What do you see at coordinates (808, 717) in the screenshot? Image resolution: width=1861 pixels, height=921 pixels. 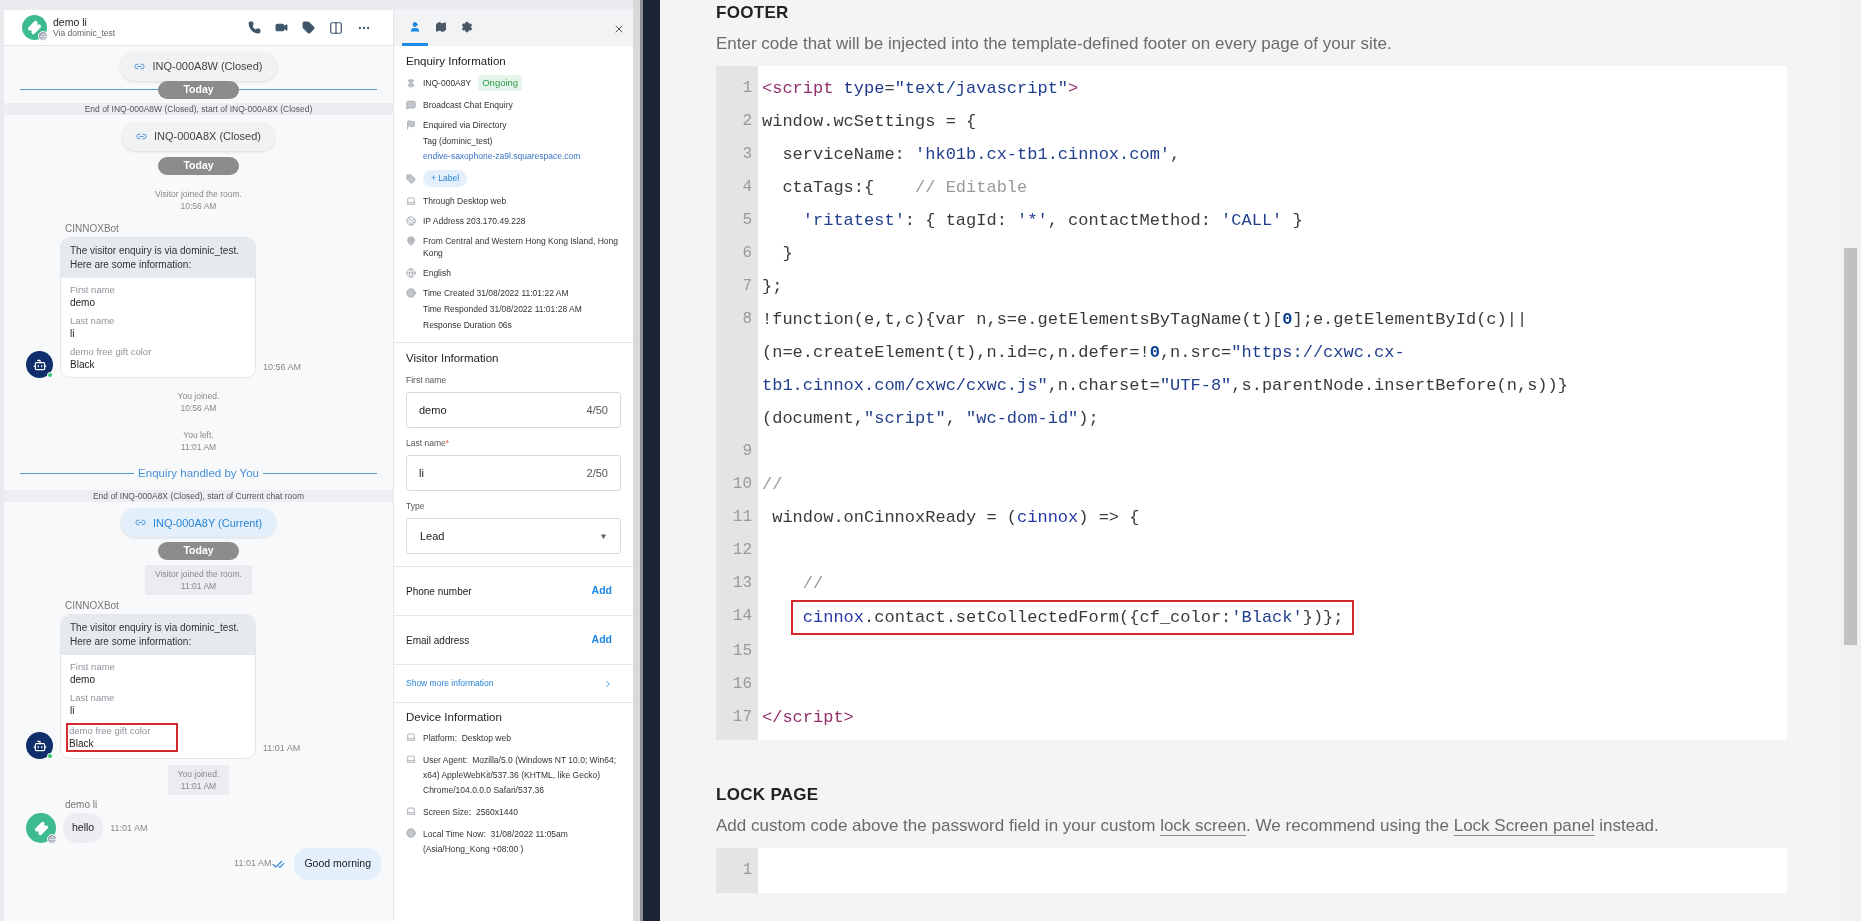 I see `code-line: </script>` at bounding box center [808, 717].